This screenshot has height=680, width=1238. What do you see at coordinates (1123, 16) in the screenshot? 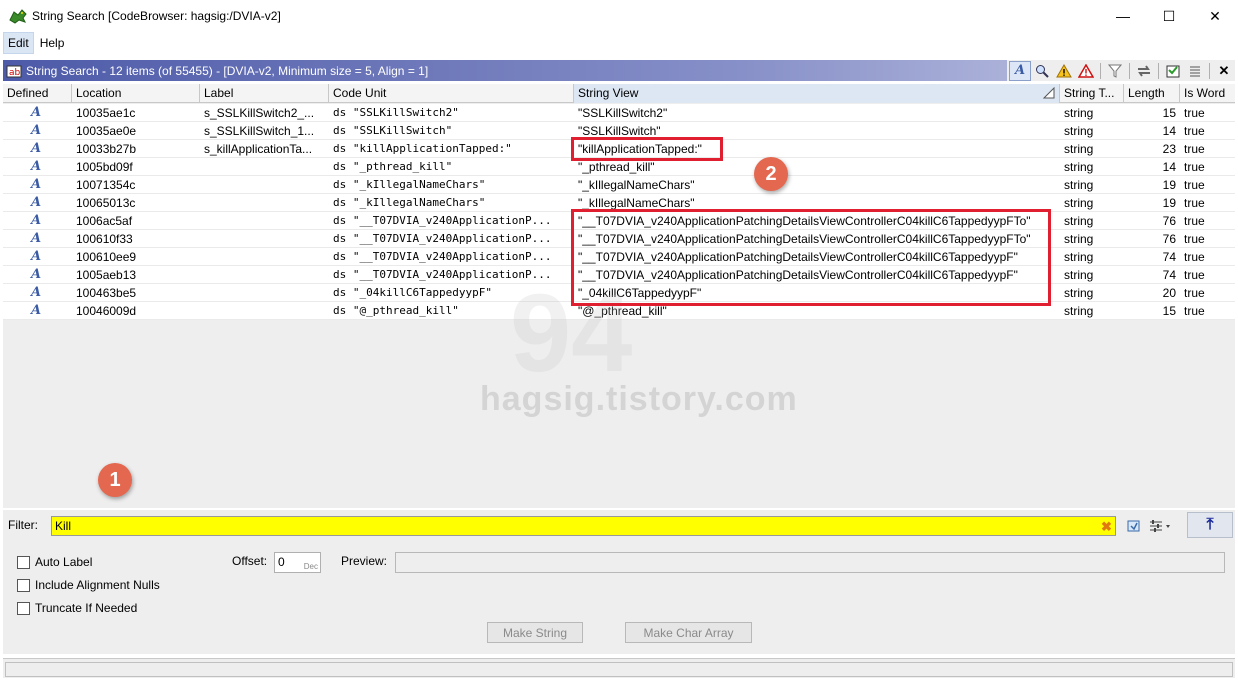
I see `minimize-button: —` at bounding box center [1123, 16].